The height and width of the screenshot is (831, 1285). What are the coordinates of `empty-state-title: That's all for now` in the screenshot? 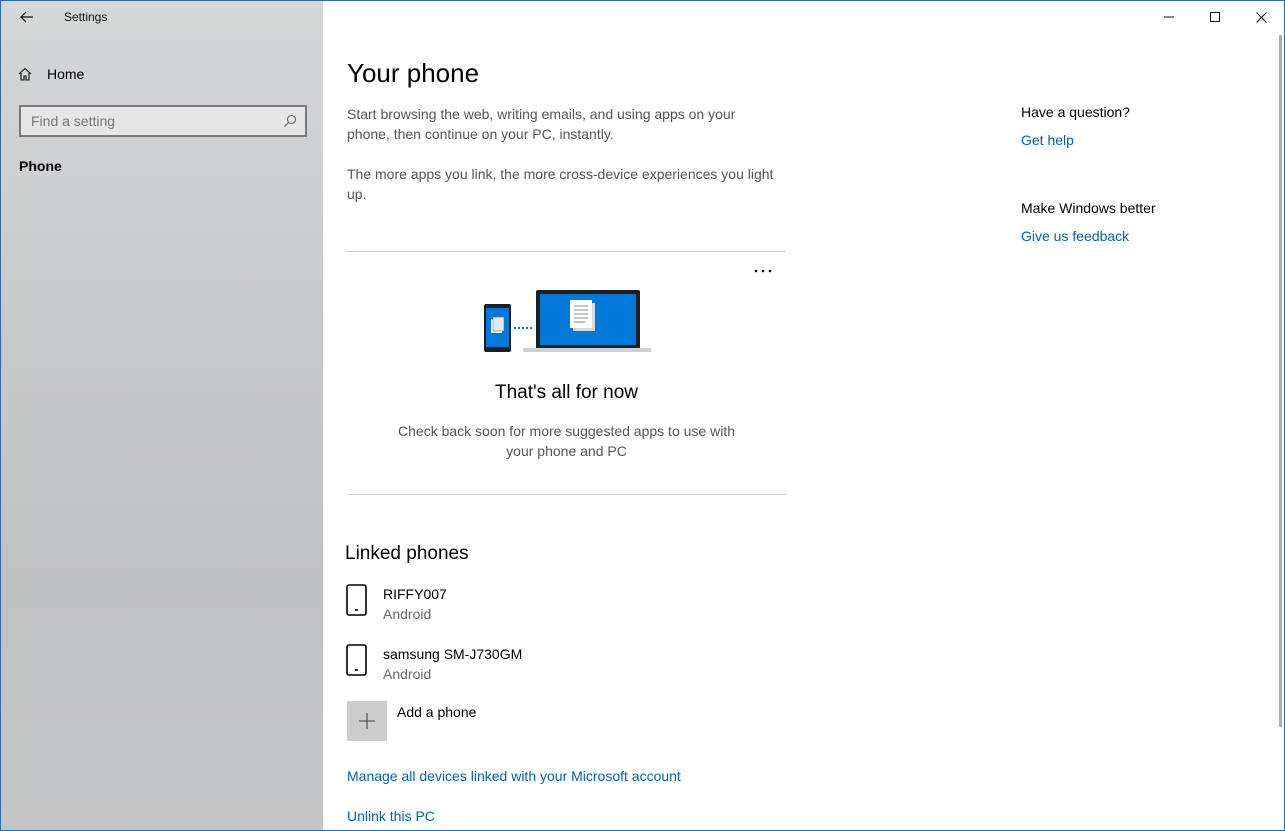 It's located at (566, 392).